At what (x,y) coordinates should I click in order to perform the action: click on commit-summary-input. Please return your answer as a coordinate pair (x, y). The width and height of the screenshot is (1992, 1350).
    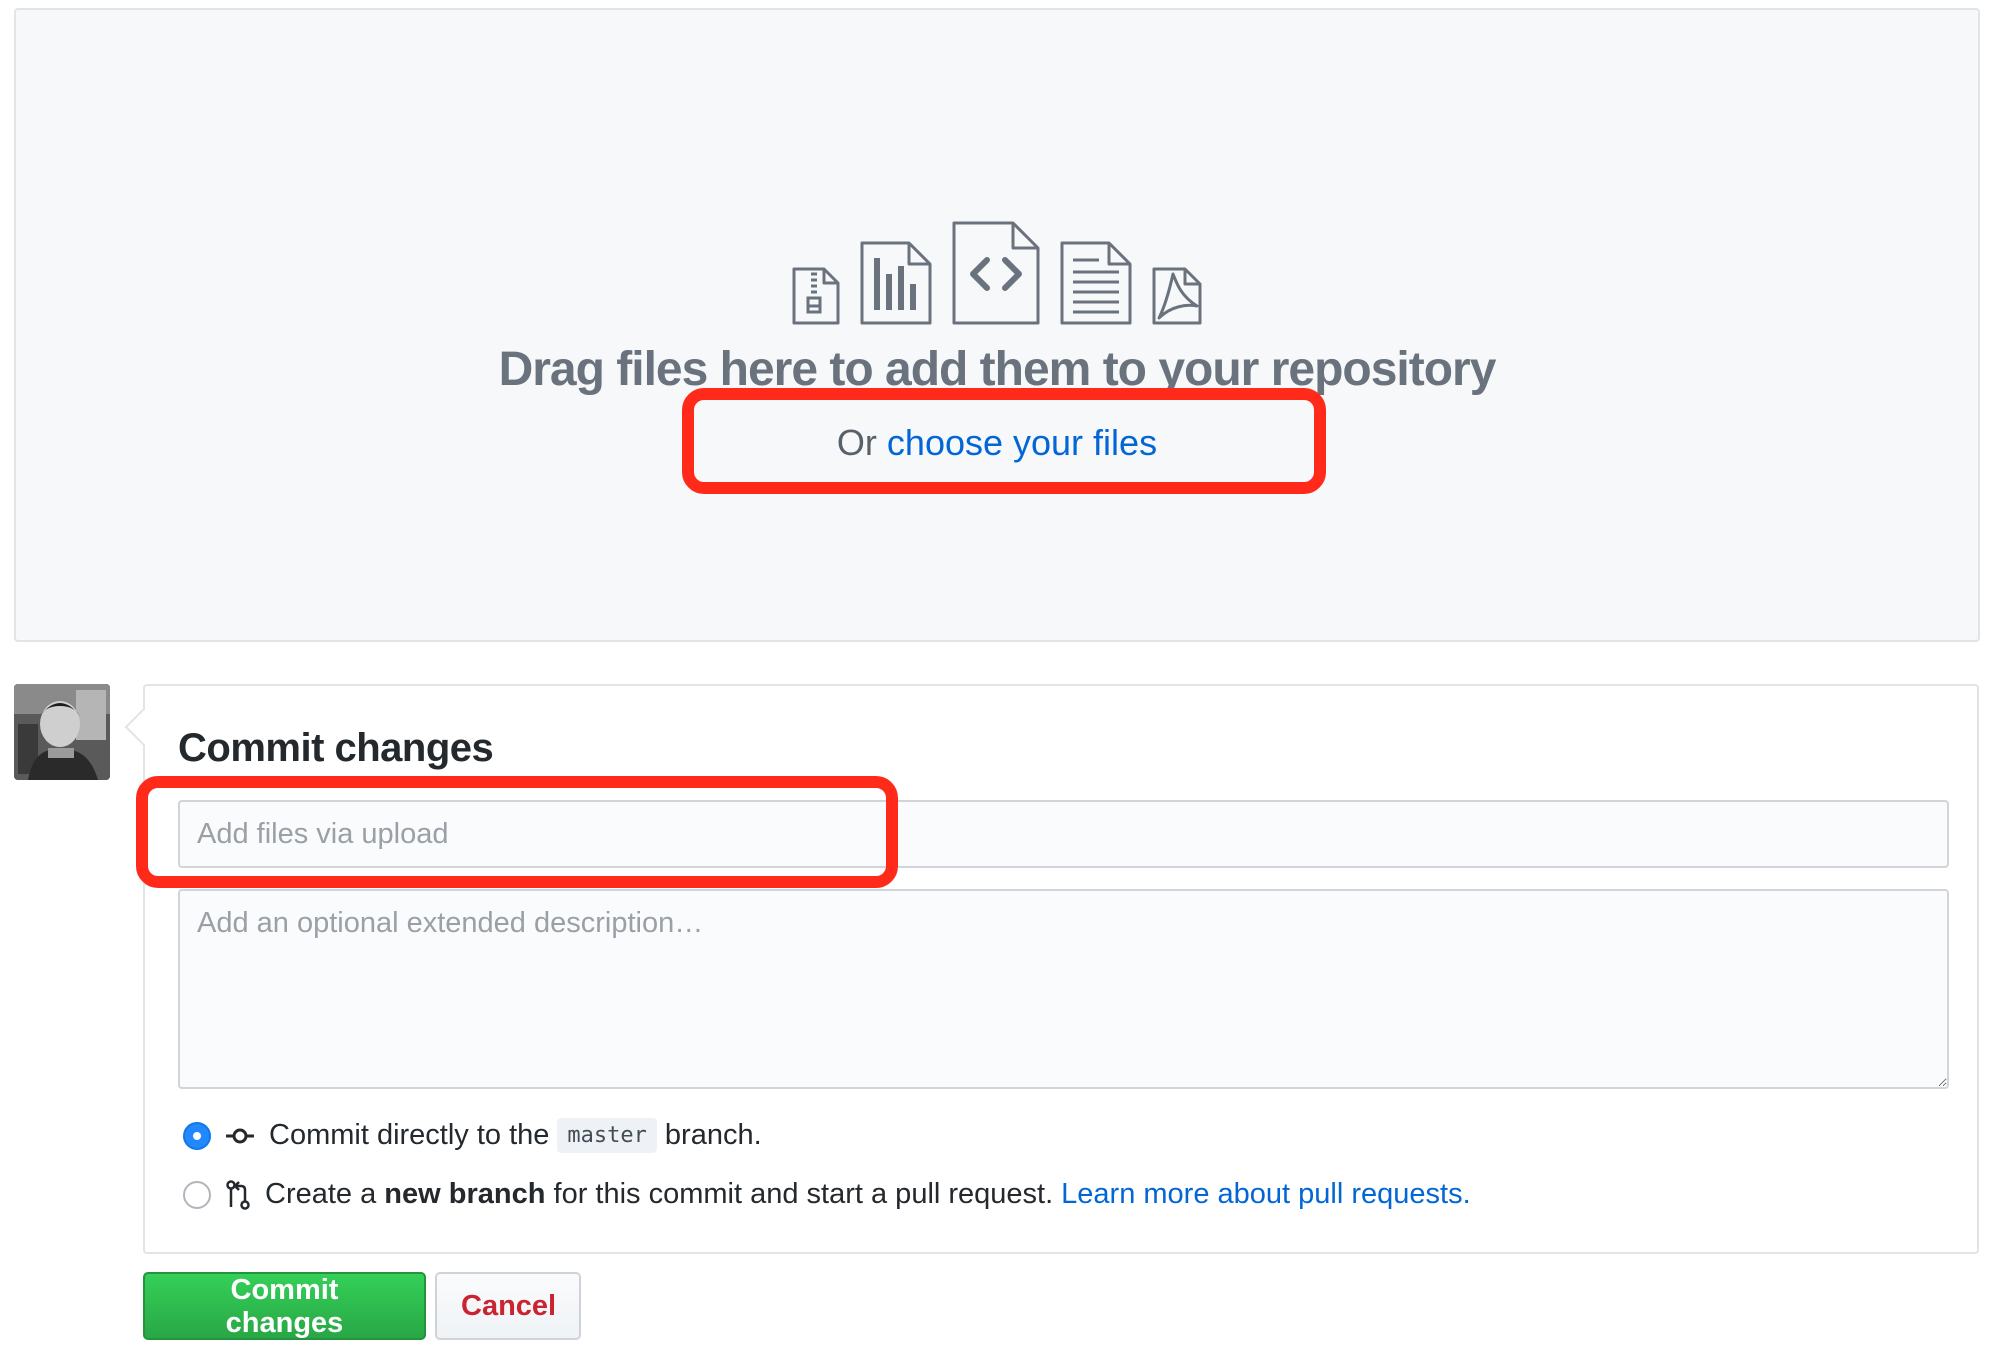
    Looking at the image, I should click on (1063, 834).